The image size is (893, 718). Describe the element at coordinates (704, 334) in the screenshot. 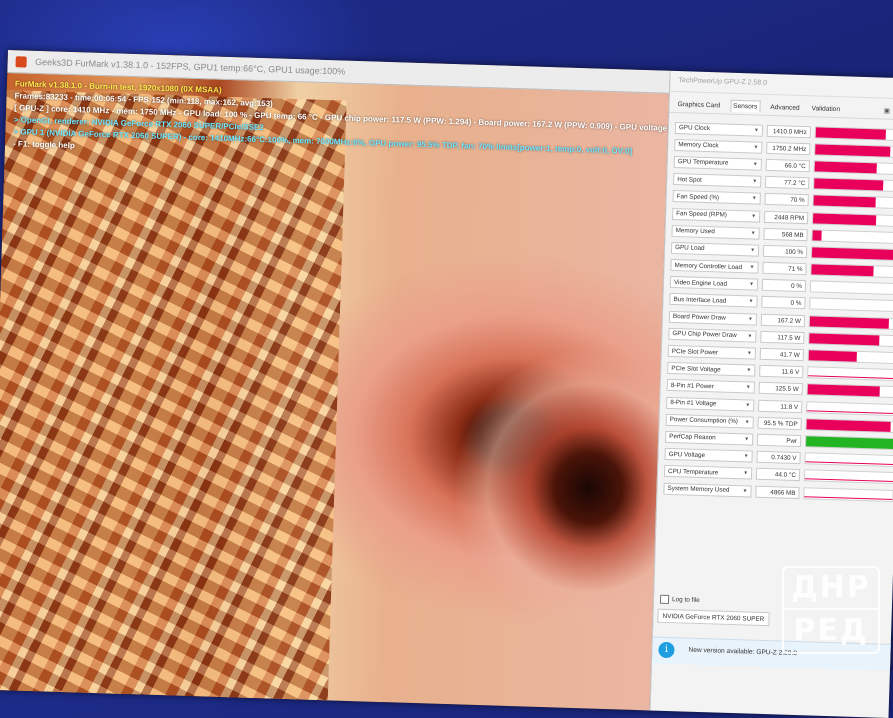

I see `sensor-label: GPU Chip Power Draw` at that location.